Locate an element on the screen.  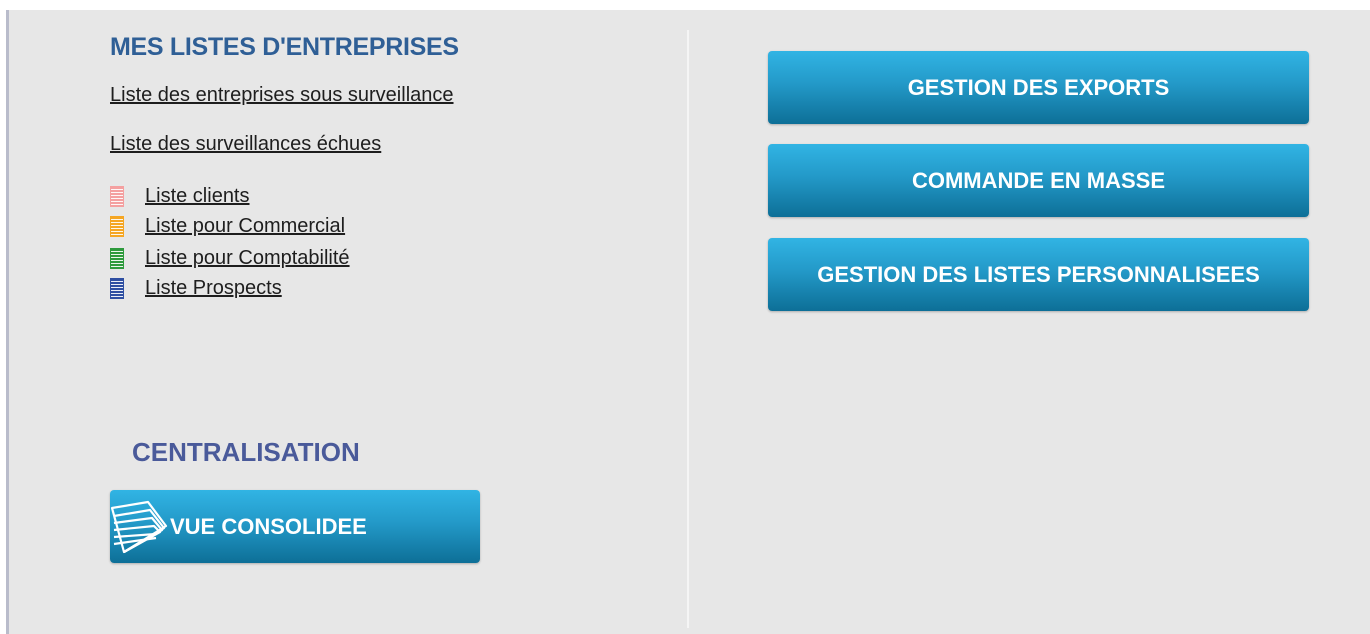
list-label: Liste pour Commercial is located at coordinates (245, 225).